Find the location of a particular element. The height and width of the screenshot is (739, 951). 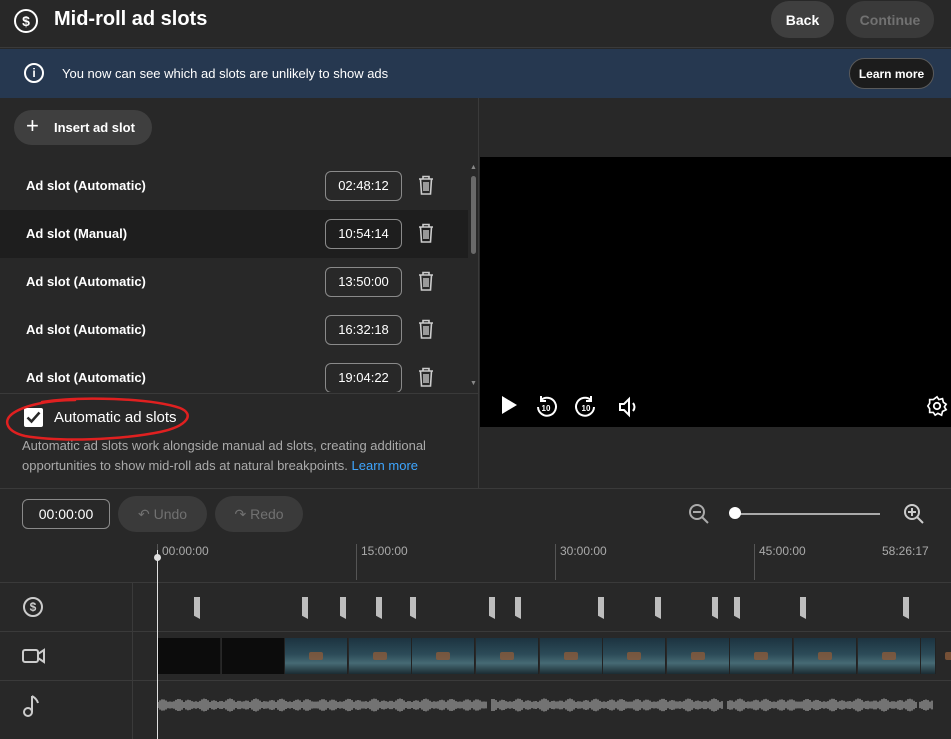

redo-label: Redo is located at coordinates (267, 513).